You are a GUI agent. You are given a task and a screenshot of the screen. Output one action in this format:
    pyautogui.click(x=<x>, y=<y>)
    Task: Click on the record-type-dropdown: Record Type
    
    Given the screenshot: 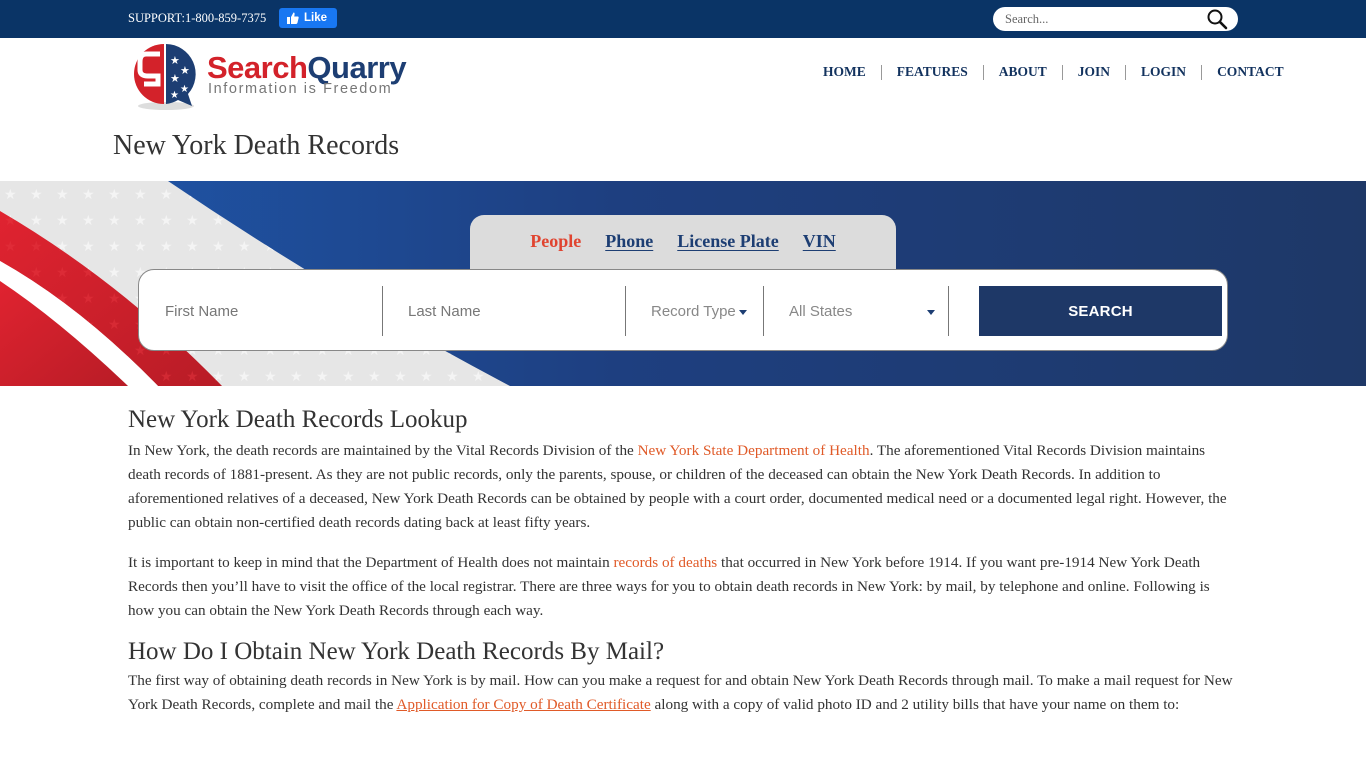 What is the action you would take?
    pyautogui.click(x=707, y=311)
    